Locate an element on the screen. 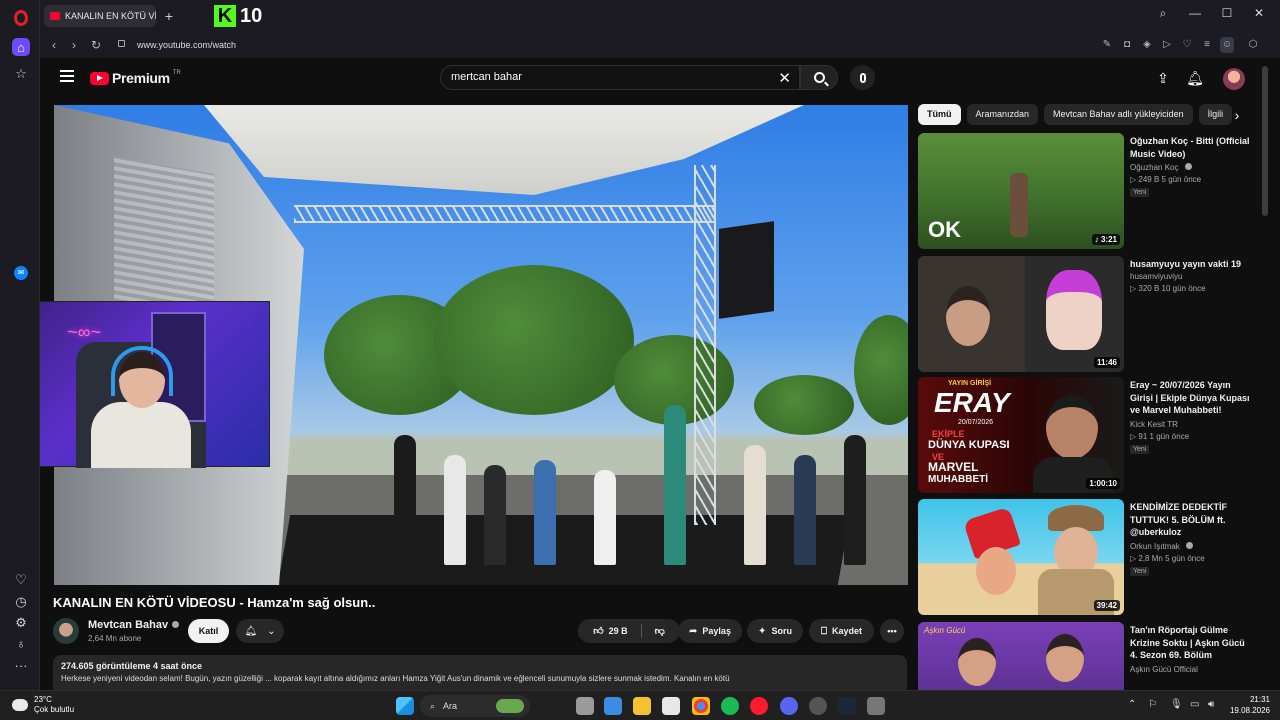 Image resolution: width=1280 pixels, height=720 pixels. lightbulb-icon: ♁ is located at coordinates (21, 643).